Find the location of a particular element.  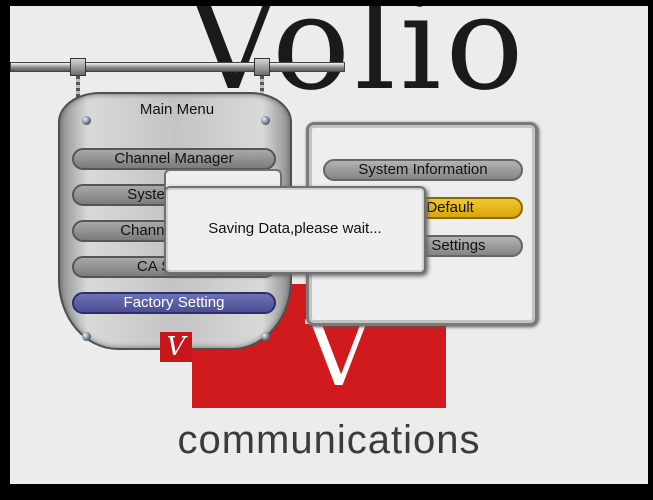

menu-item-factory-setting: Factory Setting is located at coordinates (174, 303).